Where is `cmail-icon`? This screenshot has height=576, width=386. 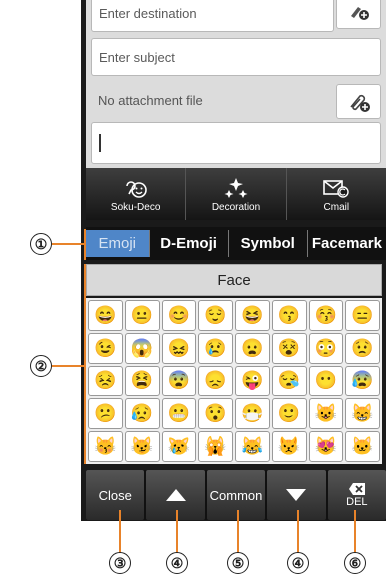
cmail-icon is located at coordinates (336, 188).